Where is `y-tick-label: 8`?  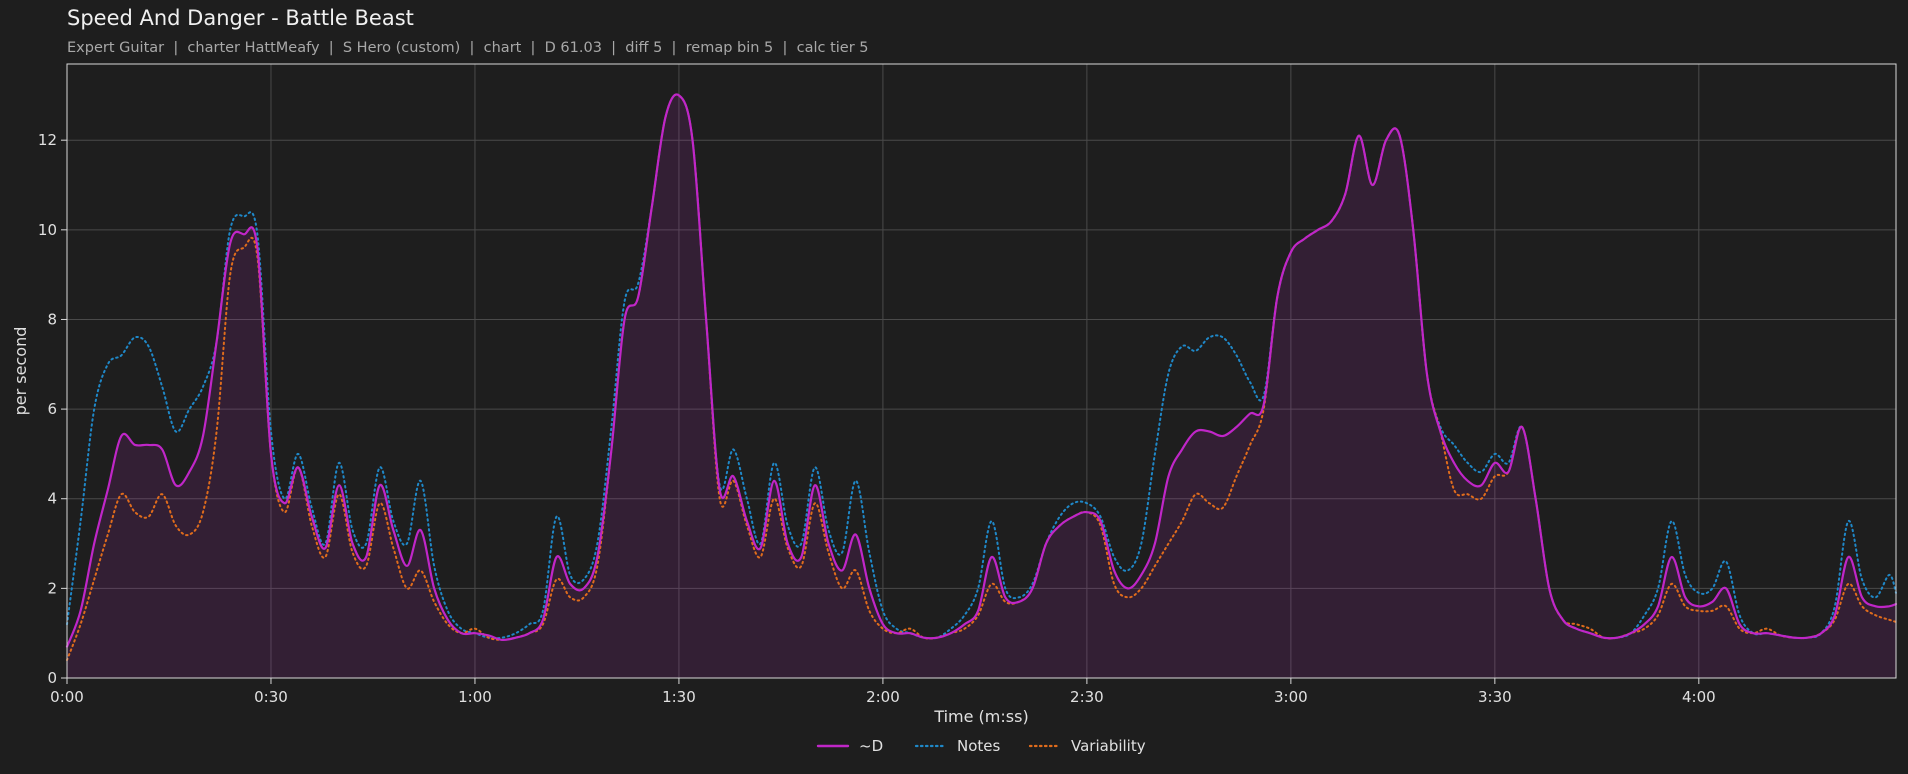
y-tick-label: 8 is located at coordinates (52, 319).